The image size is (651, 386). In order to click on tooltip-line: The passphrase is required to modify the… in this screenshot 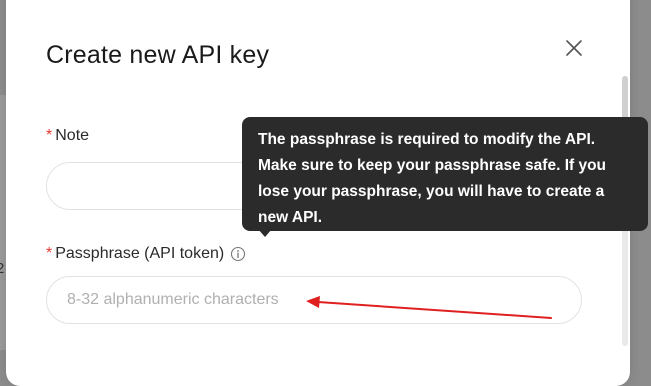, I will do `click(427, 139)`.